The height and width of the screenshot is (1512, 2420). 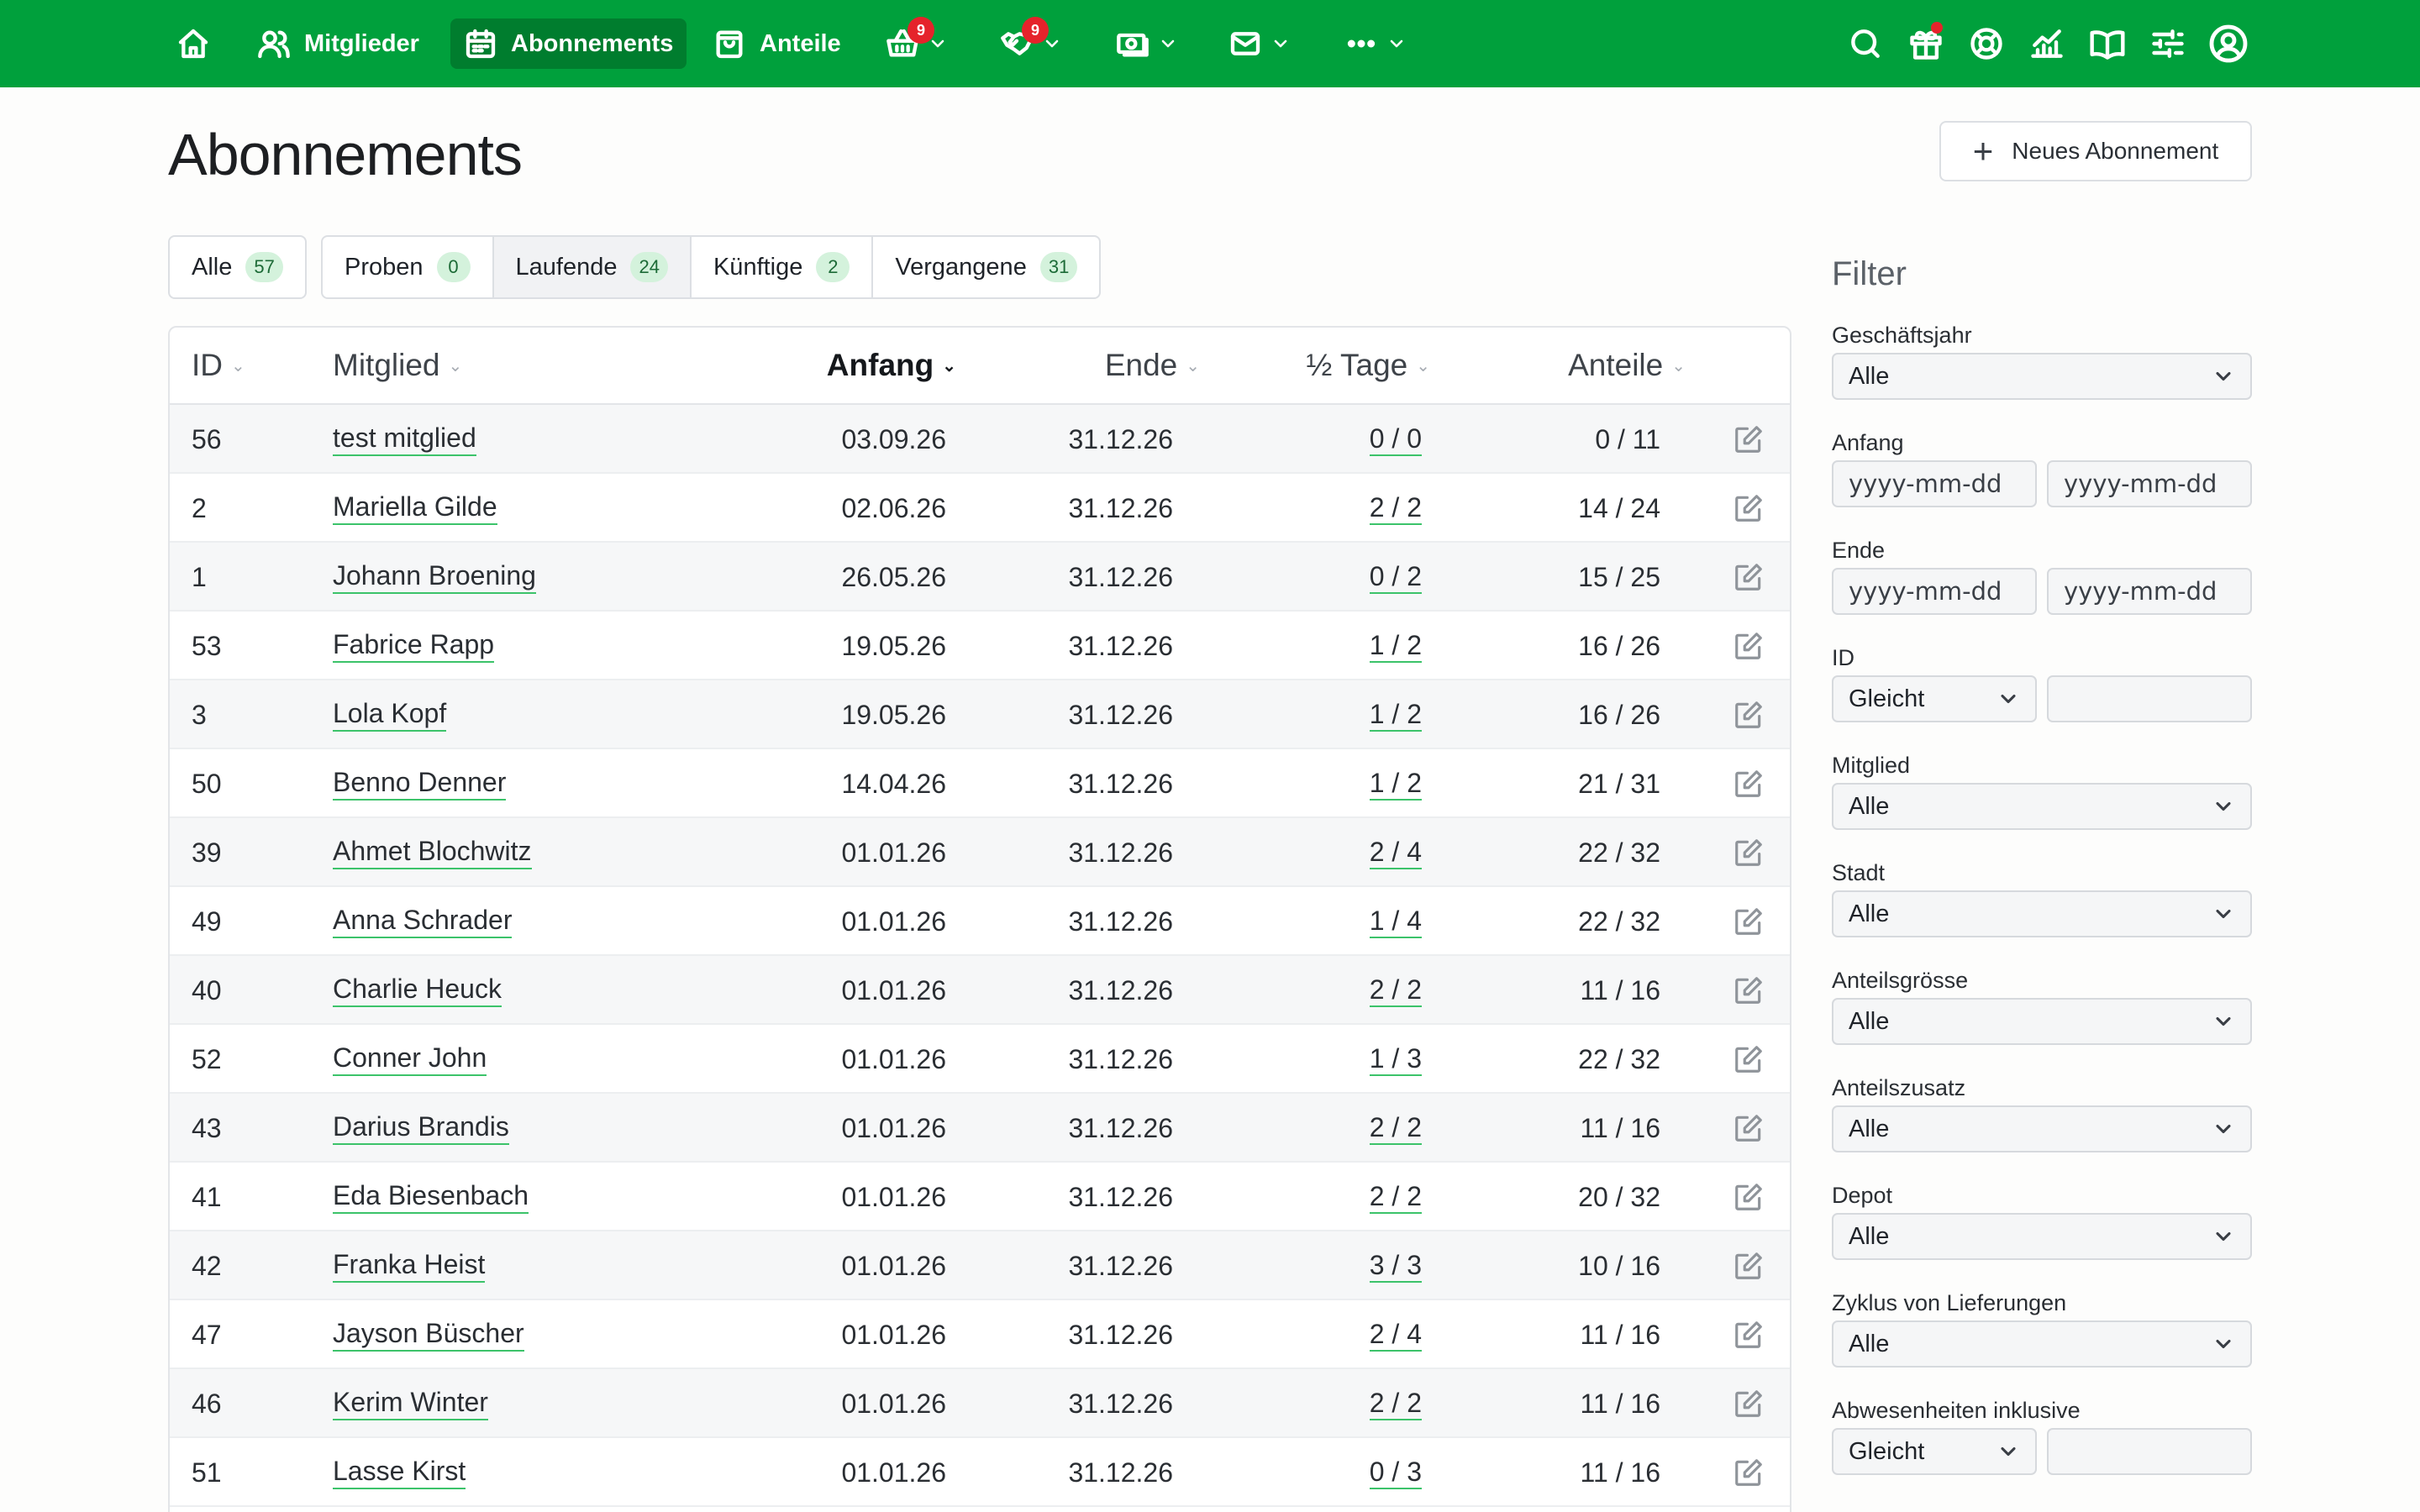 What do you see at coordinates (2046, 43) in the screenshot?
I see `statistics-button` at bounding box center [2046, 43].